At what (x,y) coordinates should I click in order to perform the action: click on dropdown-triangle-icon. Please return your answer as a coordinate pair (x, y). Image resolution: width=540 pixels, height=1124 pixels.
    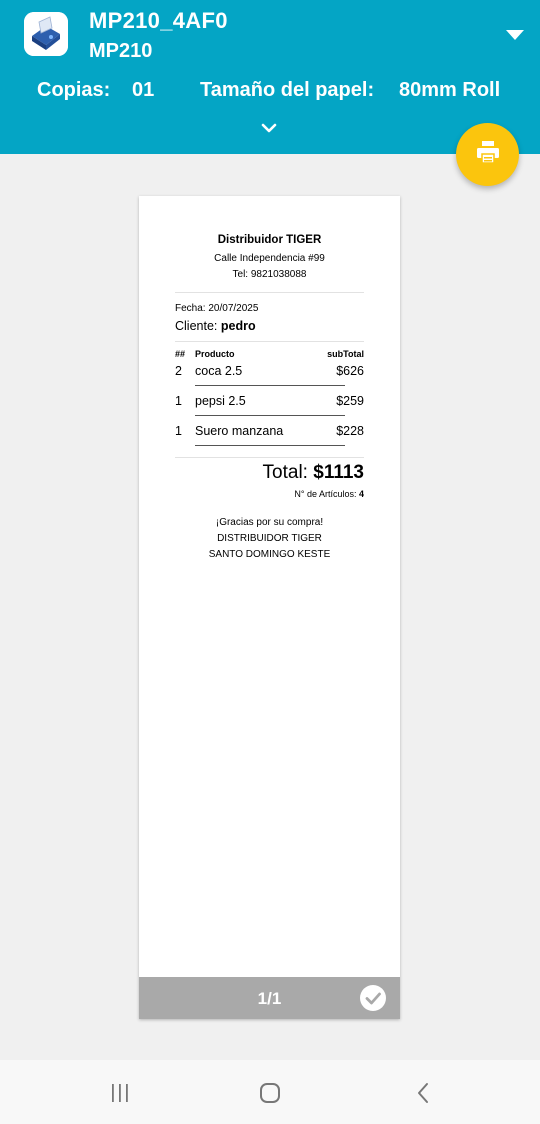
    Looking at the image, I should click on (515, 35).